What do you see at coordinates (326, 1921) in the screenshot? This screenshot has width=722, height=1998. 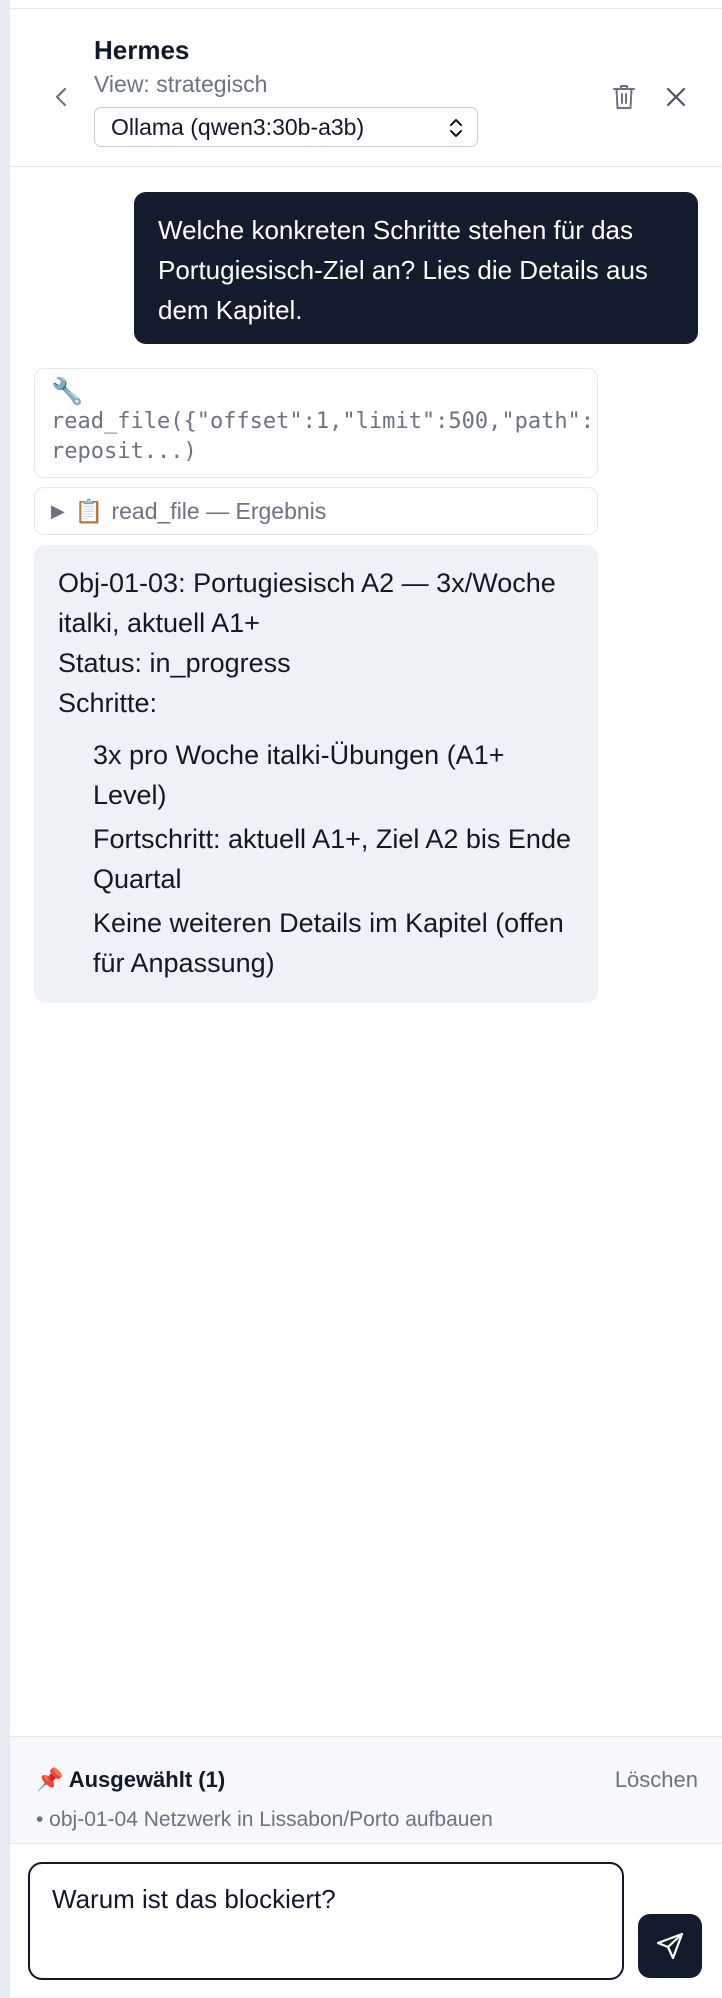 I see `message-input: Warum ist das blockiert?` at bounding box center [326, 1921].